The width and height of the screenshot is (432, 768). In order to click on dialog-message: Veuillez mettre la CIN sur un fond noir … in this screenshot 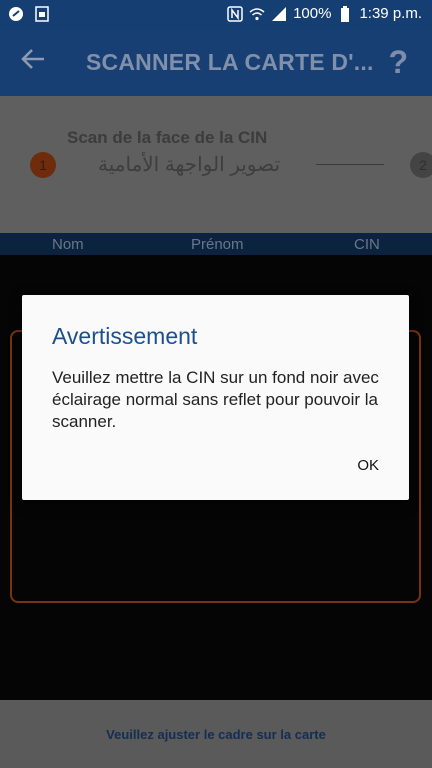, I will do `click(215, 399)`.